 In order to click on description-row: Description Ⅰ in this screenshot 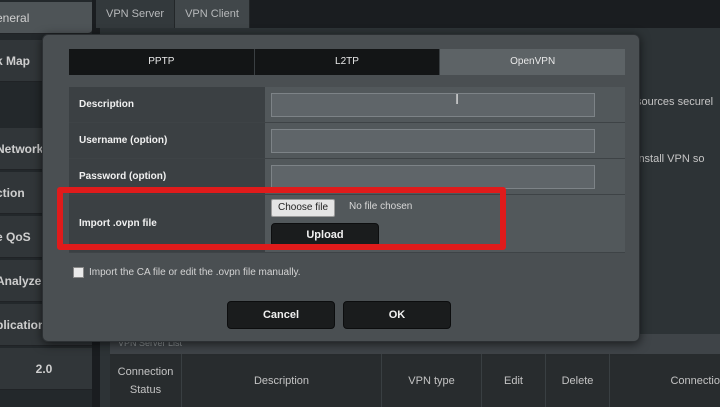, I will do `click(347, 105)`.